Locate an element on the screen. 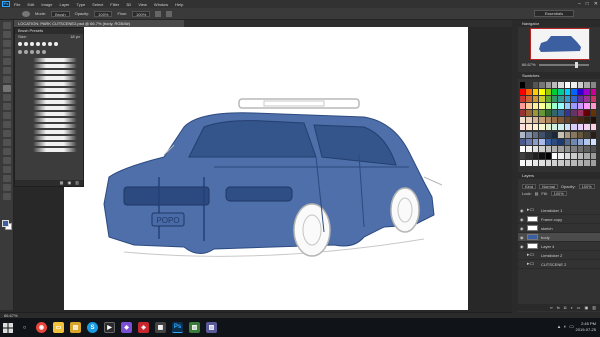 The image size is (600, 337). dodge-tool-icon is located at coordinates (7, 142).